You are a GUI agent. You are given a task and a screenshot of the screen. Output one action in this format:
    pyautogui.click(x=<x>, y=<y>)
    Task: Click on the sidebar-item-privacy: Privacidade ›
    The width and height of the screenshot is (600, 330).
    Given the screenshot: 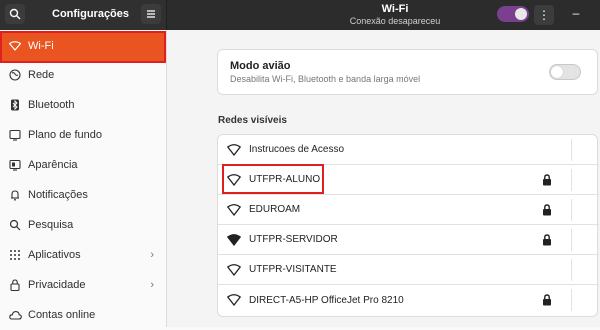 What is the action you would take?
    pyautogui.click(x=83, y=285)
    